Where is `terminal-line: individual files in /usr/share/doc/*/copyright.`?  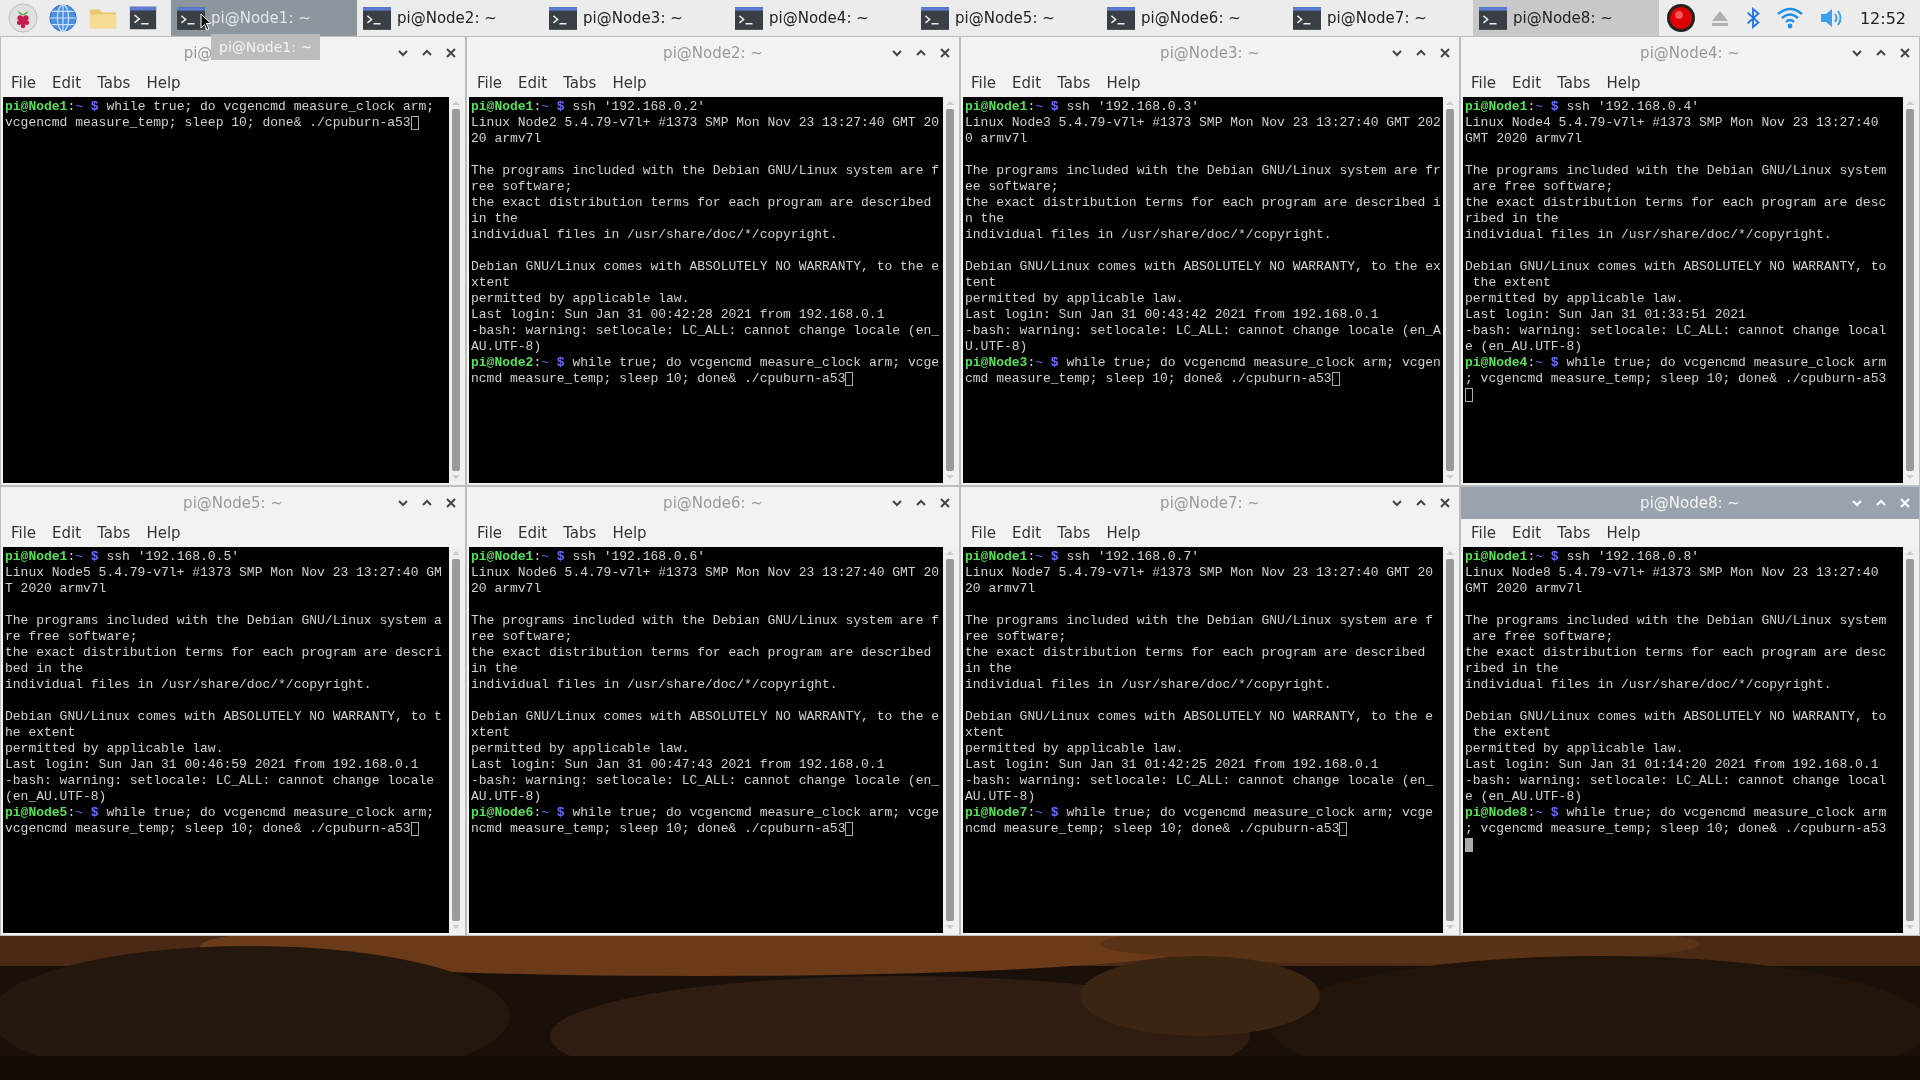
terminal-line: individual files in /usr/share/doc/*/copyright. is located at coordinates (188, 685).